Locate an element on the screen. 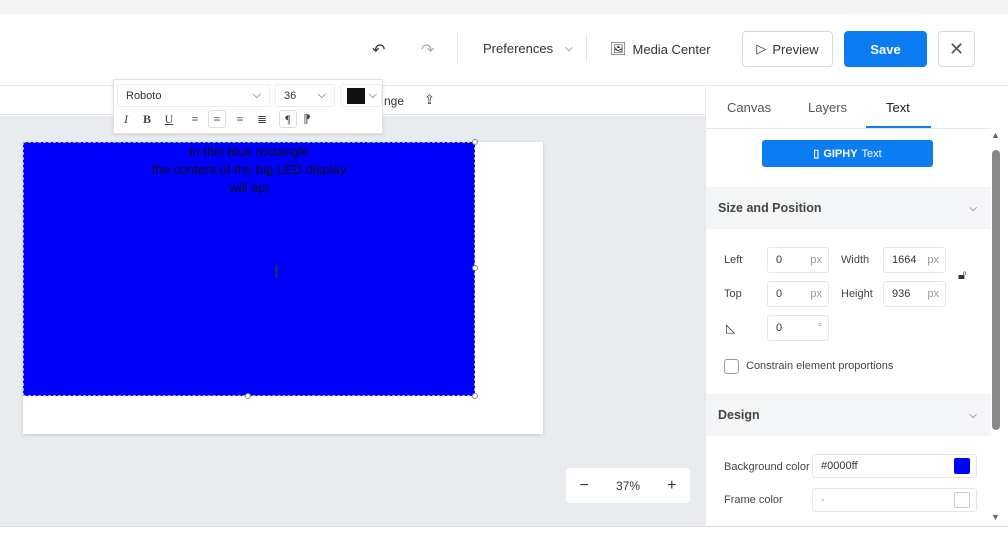 This screenshot has height=538, width=1008. rotation-input: 0 ° is located at coordinates (798, 328).